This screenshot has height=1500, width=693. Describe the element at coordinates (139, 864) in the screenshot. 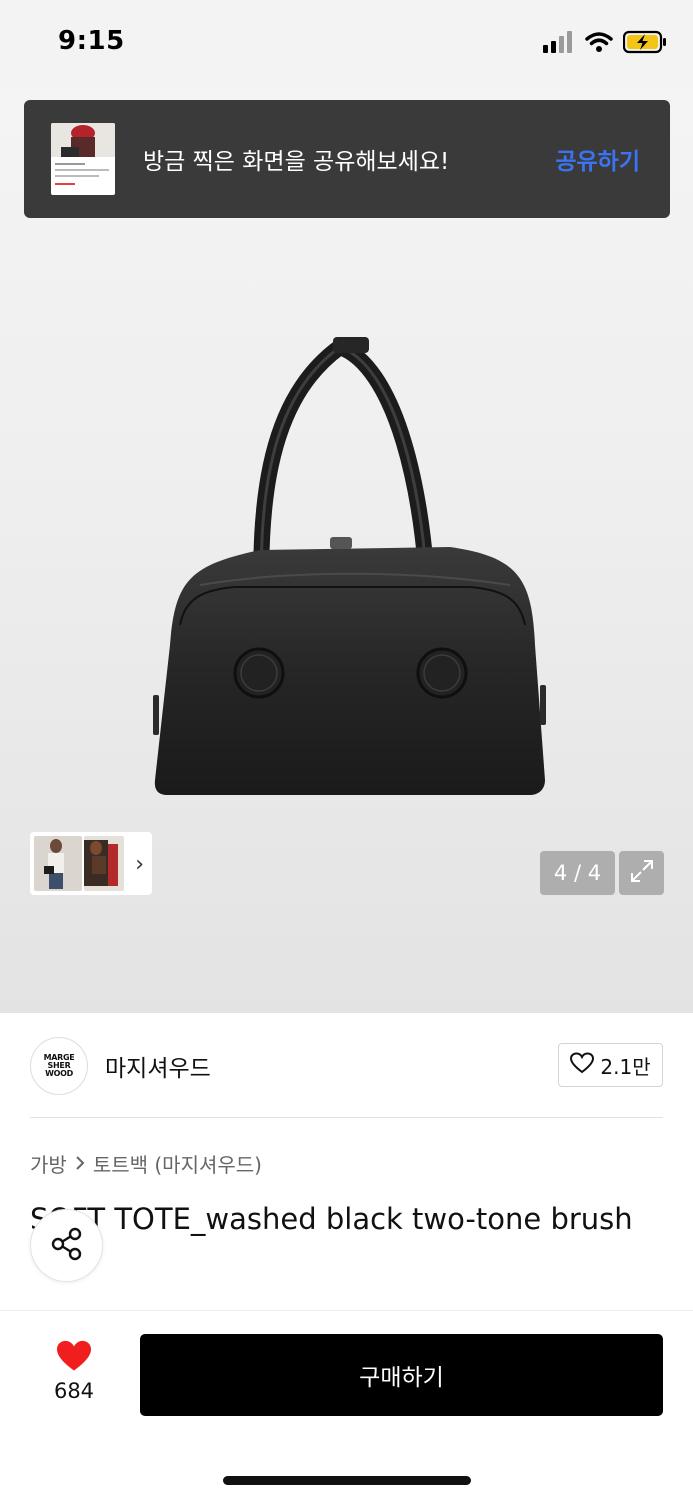

I see `chevron-right-icon: ›` at that location.